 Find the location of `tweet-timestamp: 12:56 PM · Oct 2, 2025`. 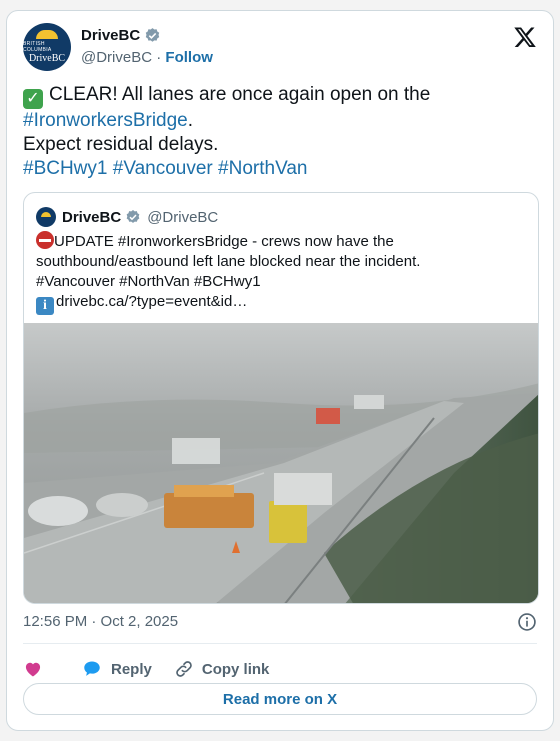

tweet-timestamp: 12:56 PM · Oct 2, 2025 is located at coordinates (100, 621).